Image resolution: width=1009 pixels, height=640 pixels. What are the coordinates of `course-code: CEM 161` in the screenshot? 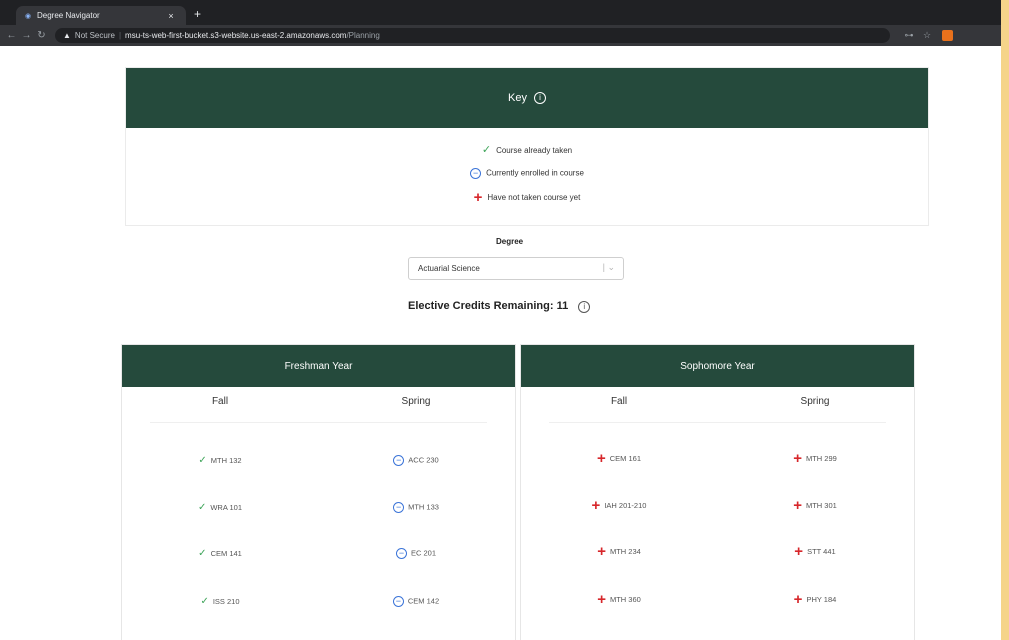 It's located at (625, 458).